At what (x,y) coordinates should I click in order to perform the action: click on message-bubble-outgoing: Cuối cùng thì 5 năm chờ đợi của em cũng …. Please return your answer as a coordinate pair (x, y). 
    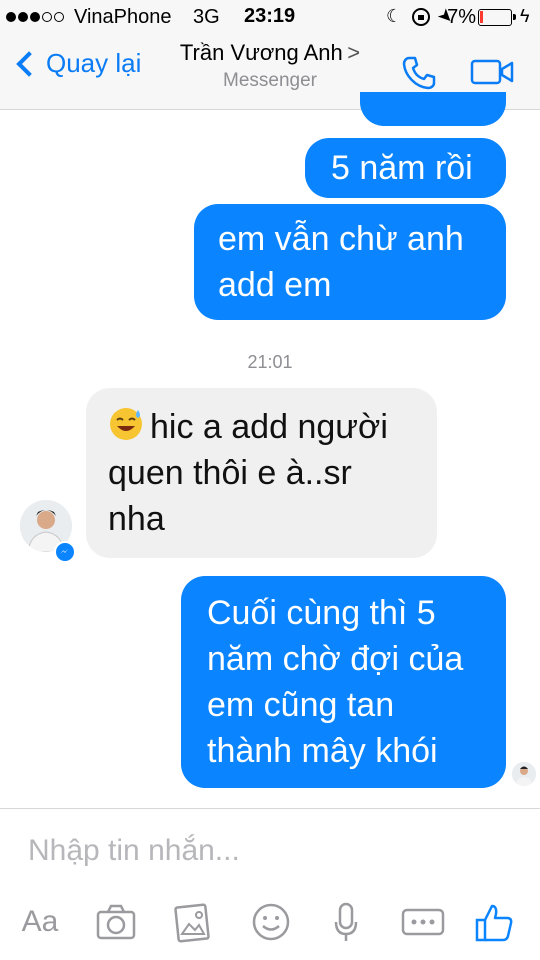
    Looking at the image, I should click on (343, 682).